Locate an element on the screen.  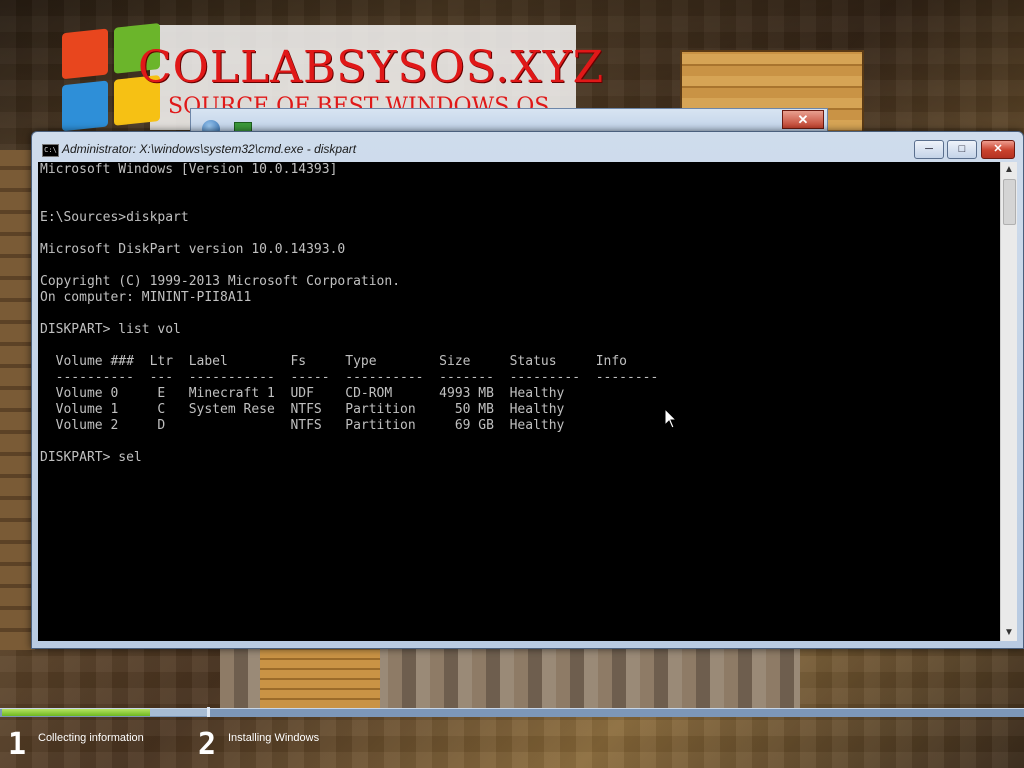
step-number: 2 is located at coordinates (207, 744).